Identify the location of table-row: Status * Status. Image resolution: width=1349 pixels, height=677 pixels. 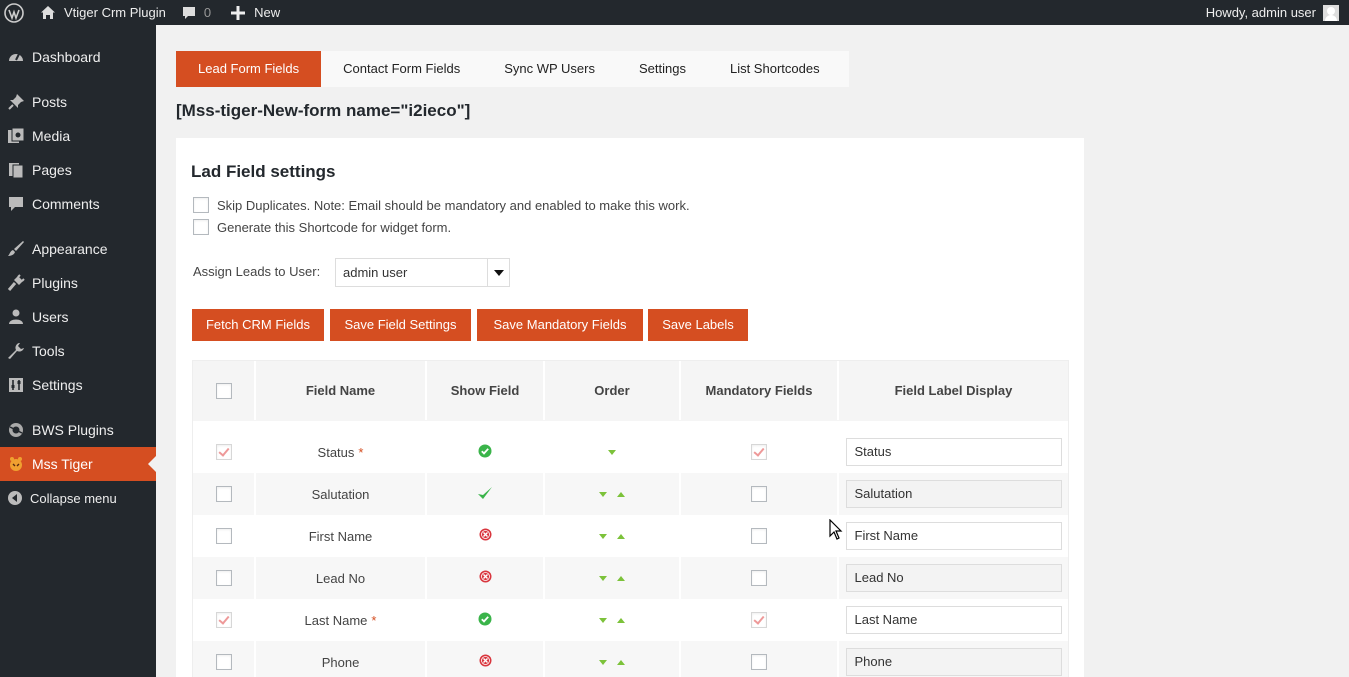
(630, 452).